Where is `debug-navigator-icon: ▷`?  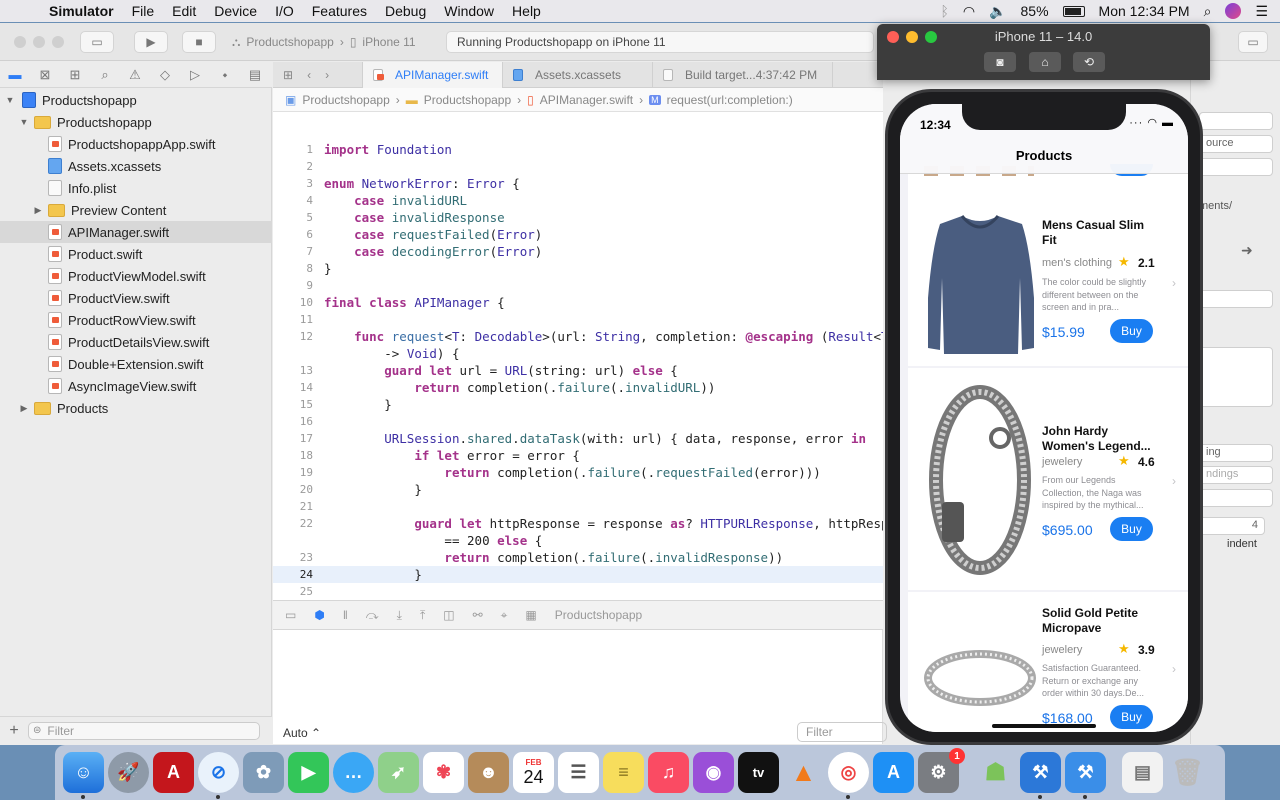
debug-navigator-icon: ▷ is located at coordinates (195, 75).